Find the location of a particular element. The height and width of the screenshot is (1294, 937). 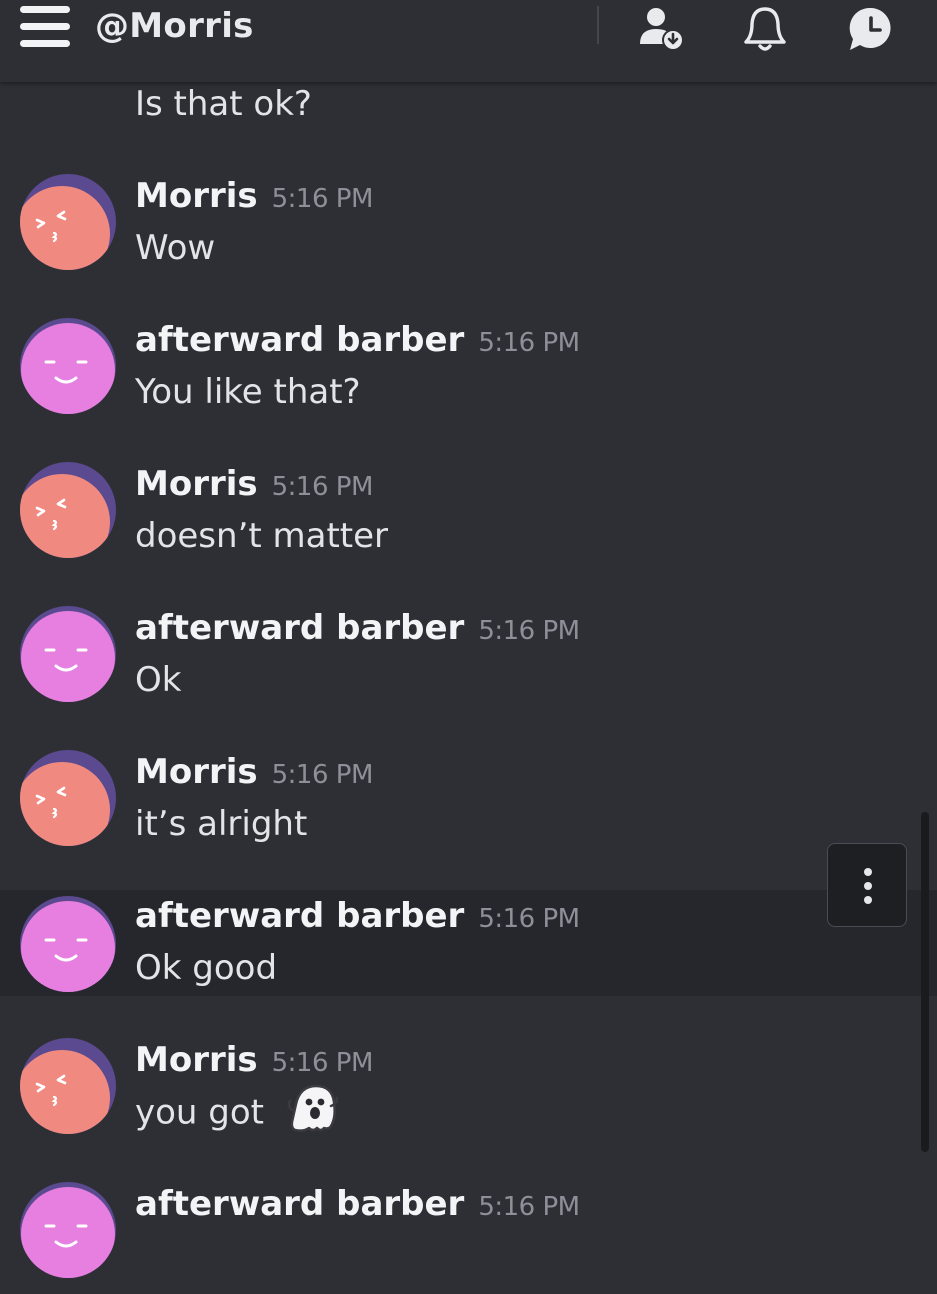

message-text: Ok is located at coordinates (158, 680).